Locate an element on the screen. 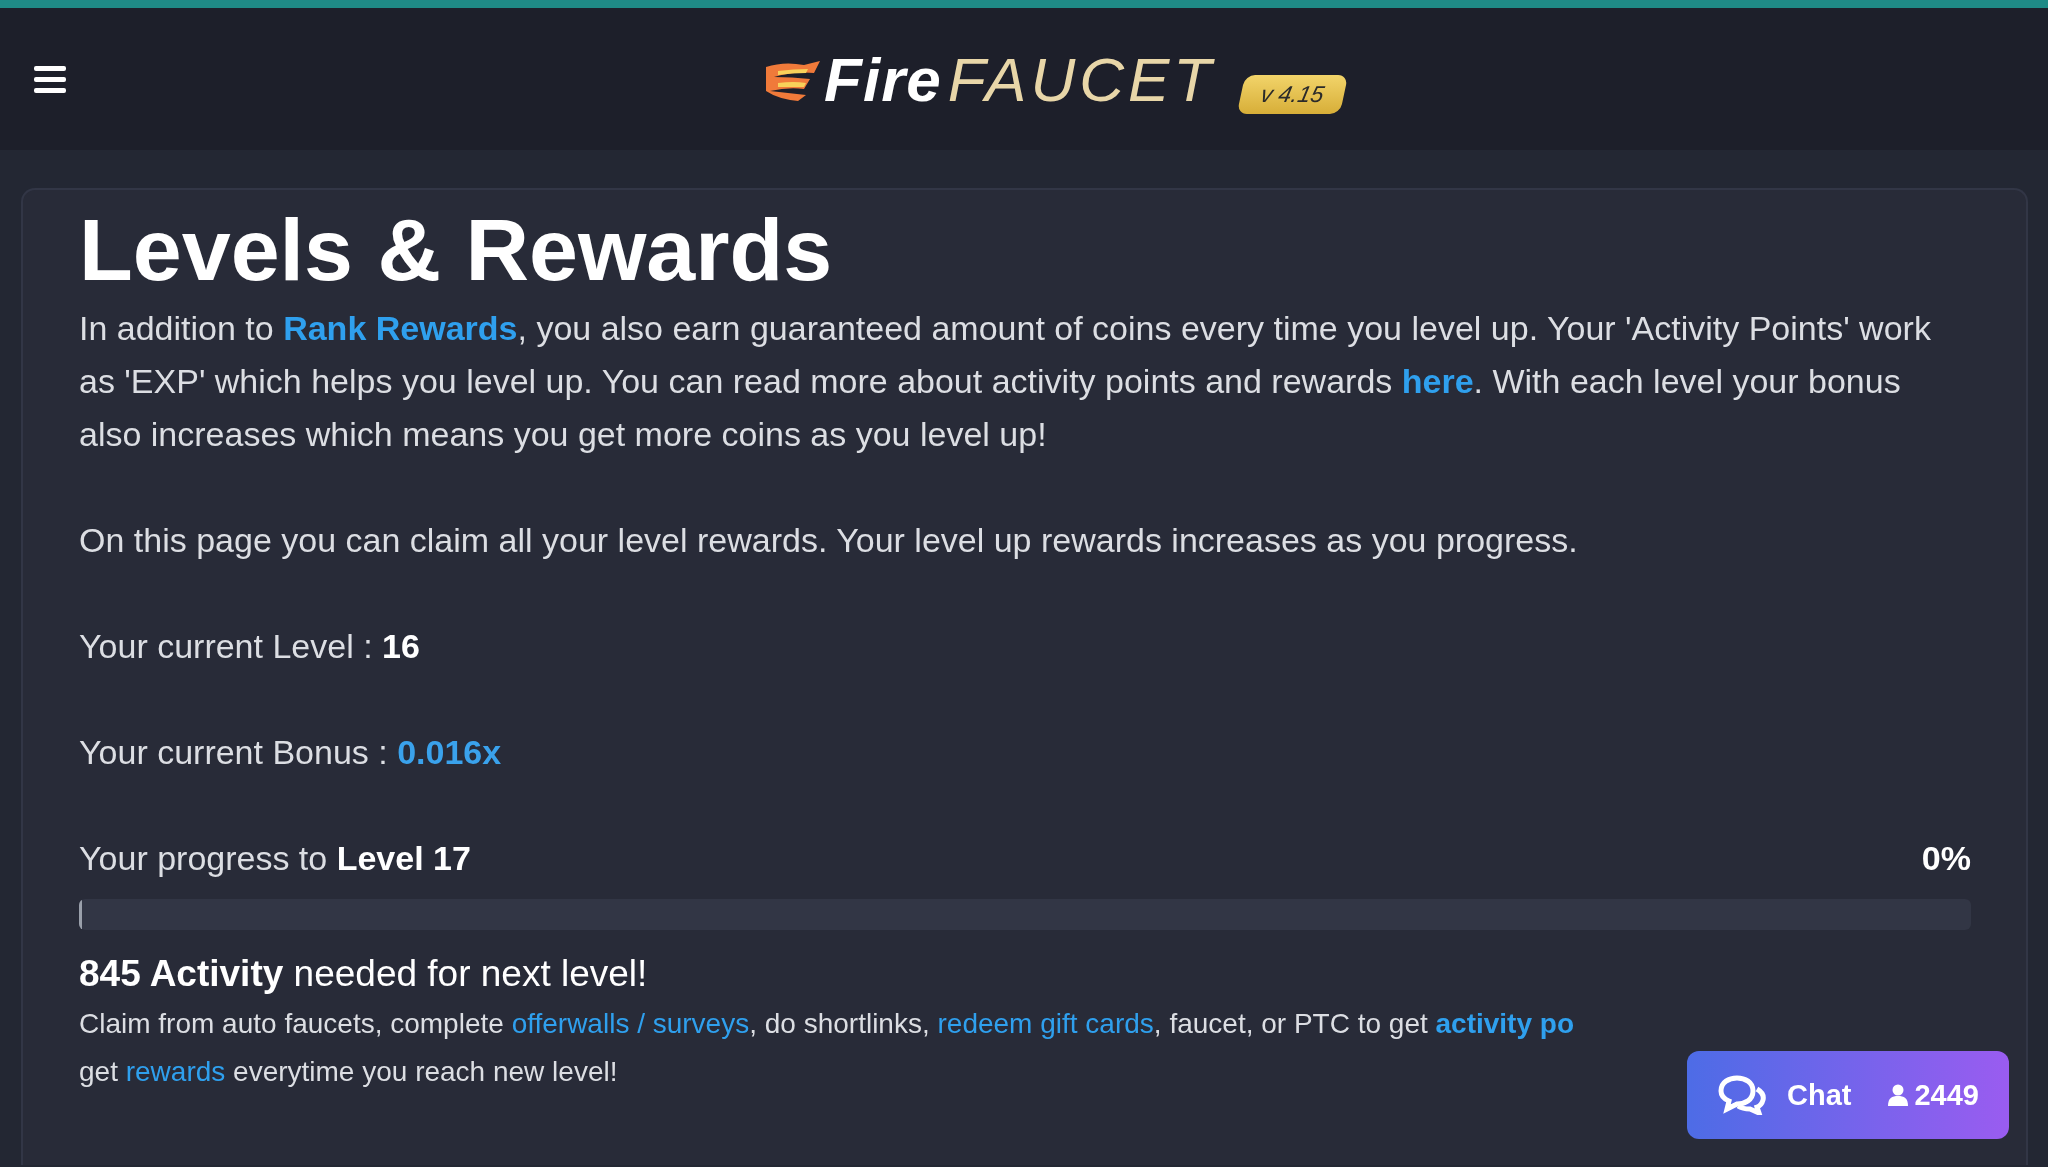 The image size is (2048, 1167). site-logo: FireFAUCET is located at coordinates (990, 79).